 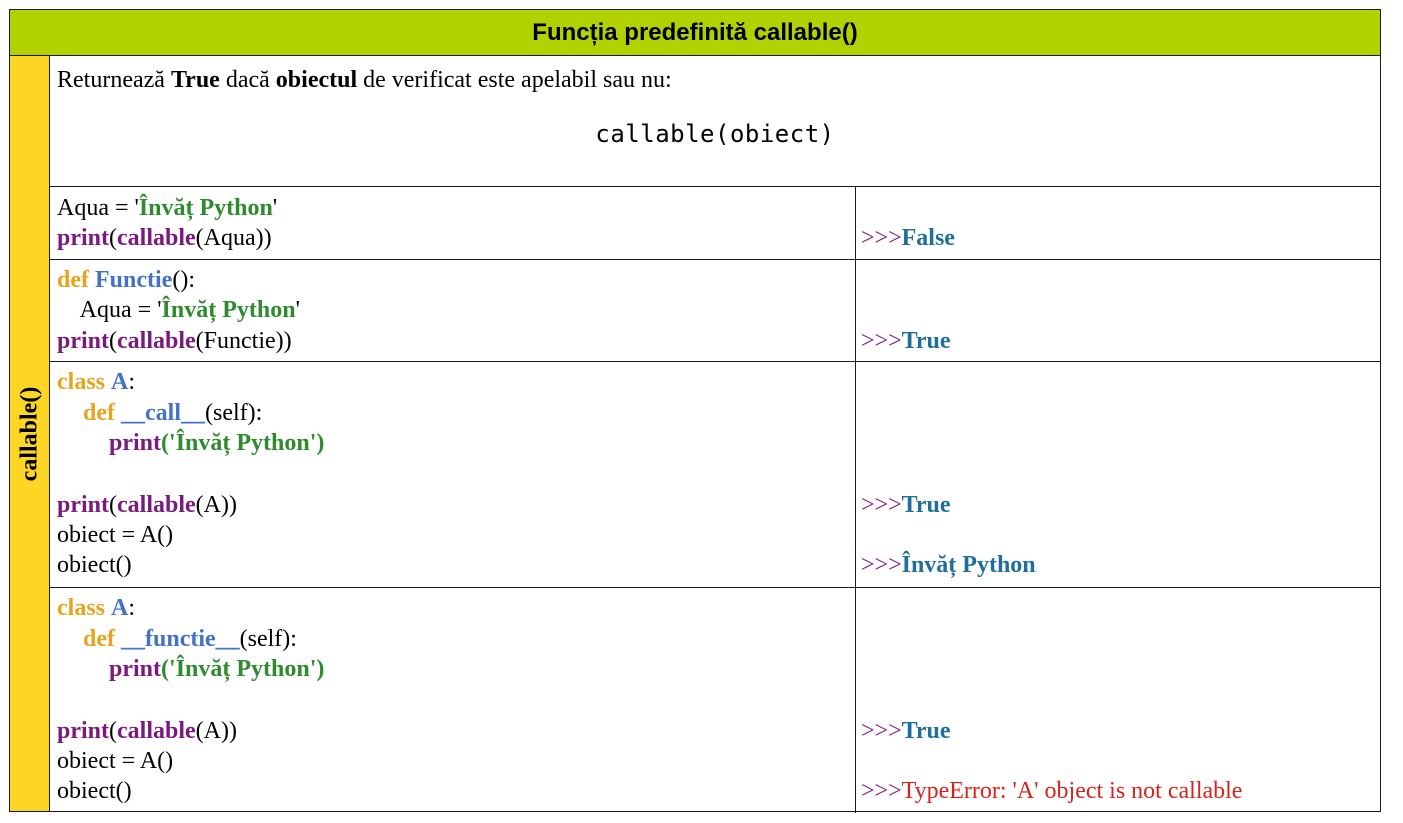 I want to click on output-cell: >>>True >>>Învăț Python, so click(x=1118, y=474).